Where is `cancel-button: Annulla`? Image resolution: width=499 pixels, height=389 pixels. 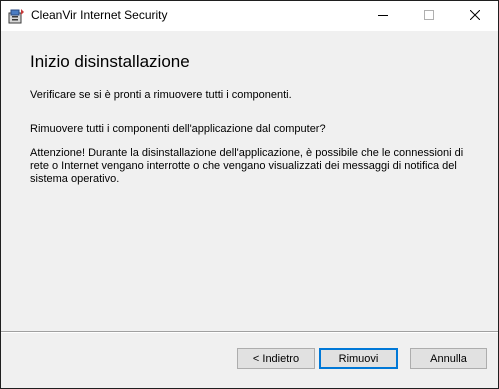
cancel-button: Annulla is located at coordinates (448, 358).